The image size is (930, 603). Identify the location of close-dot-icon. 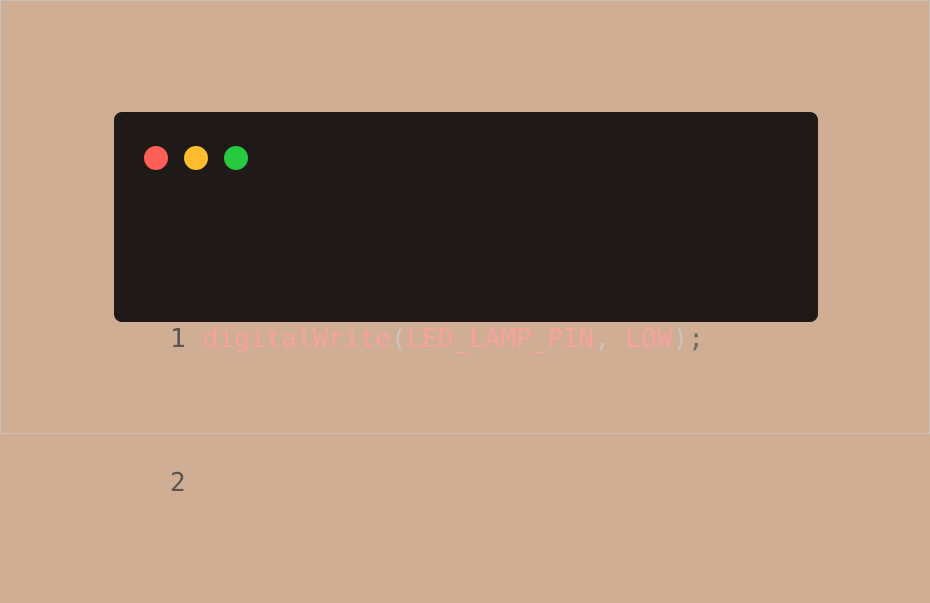
(156, 158).